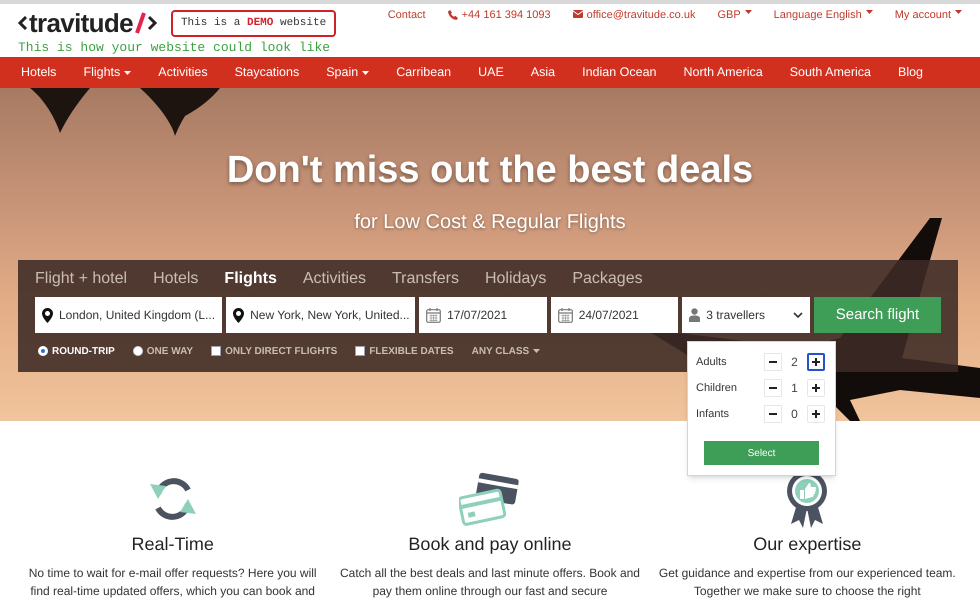  Describe the element at coordinates (407, 33) in the screenshot. I see `top-link: Contact` at that location.